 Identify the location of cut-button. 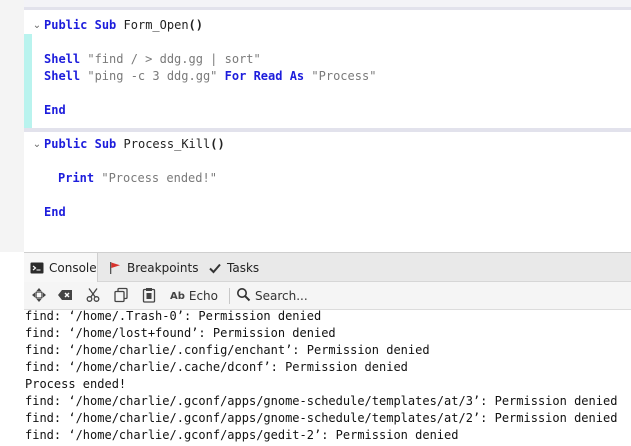
(93, 296).